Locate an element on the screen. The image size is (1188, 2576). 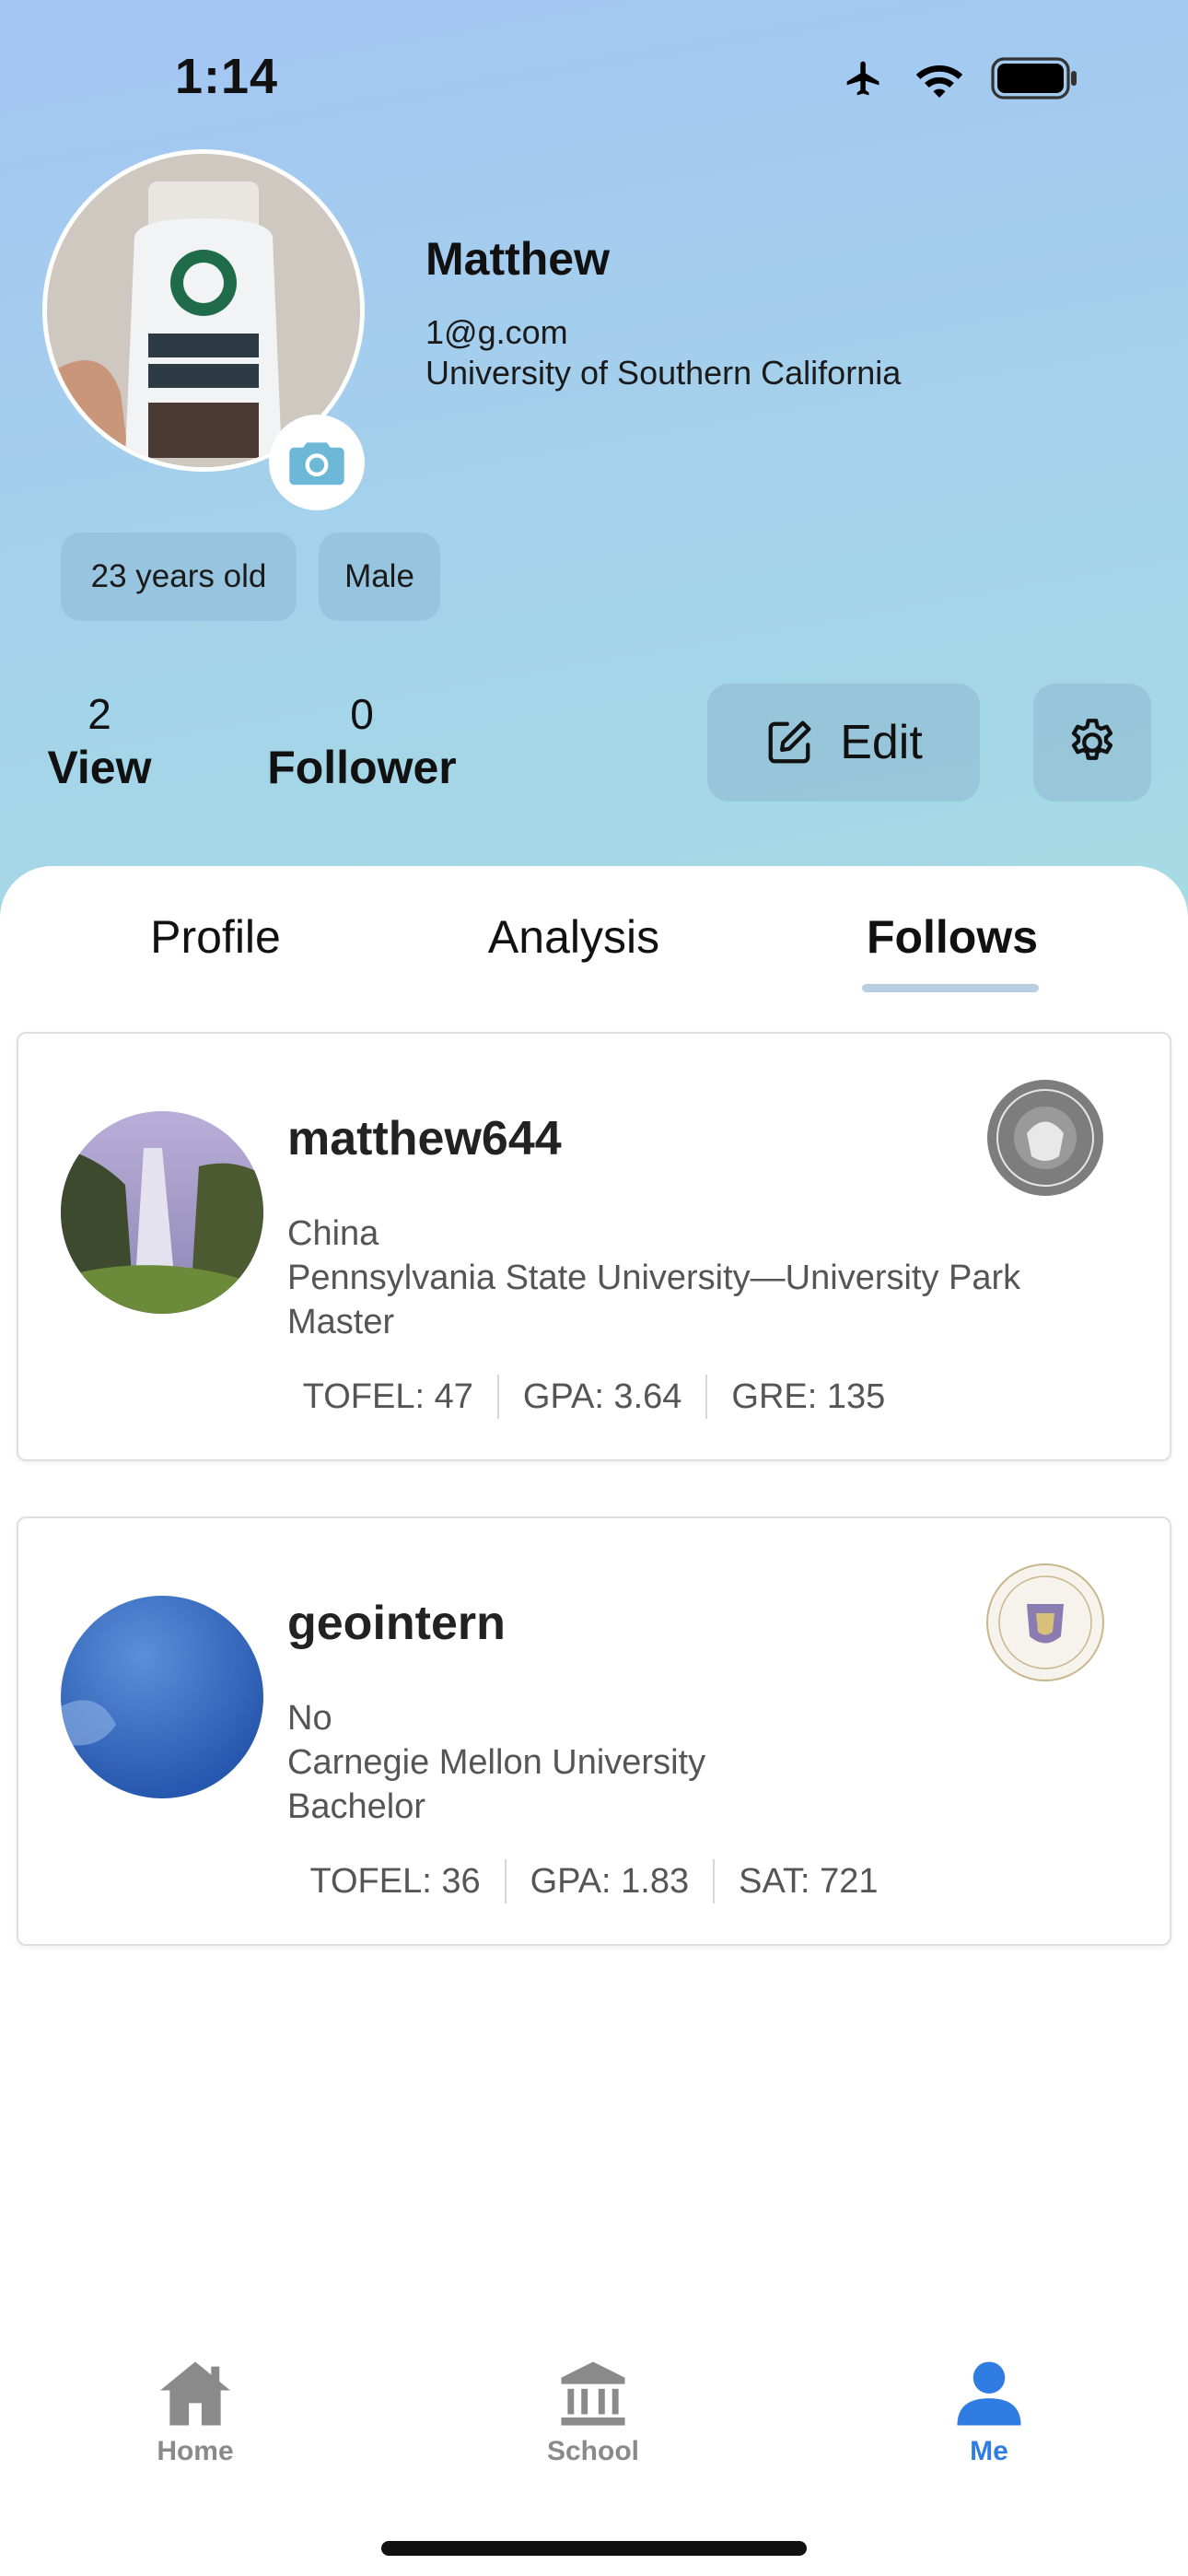
age-chip: 23 years old is located at coordinates (179, 577).